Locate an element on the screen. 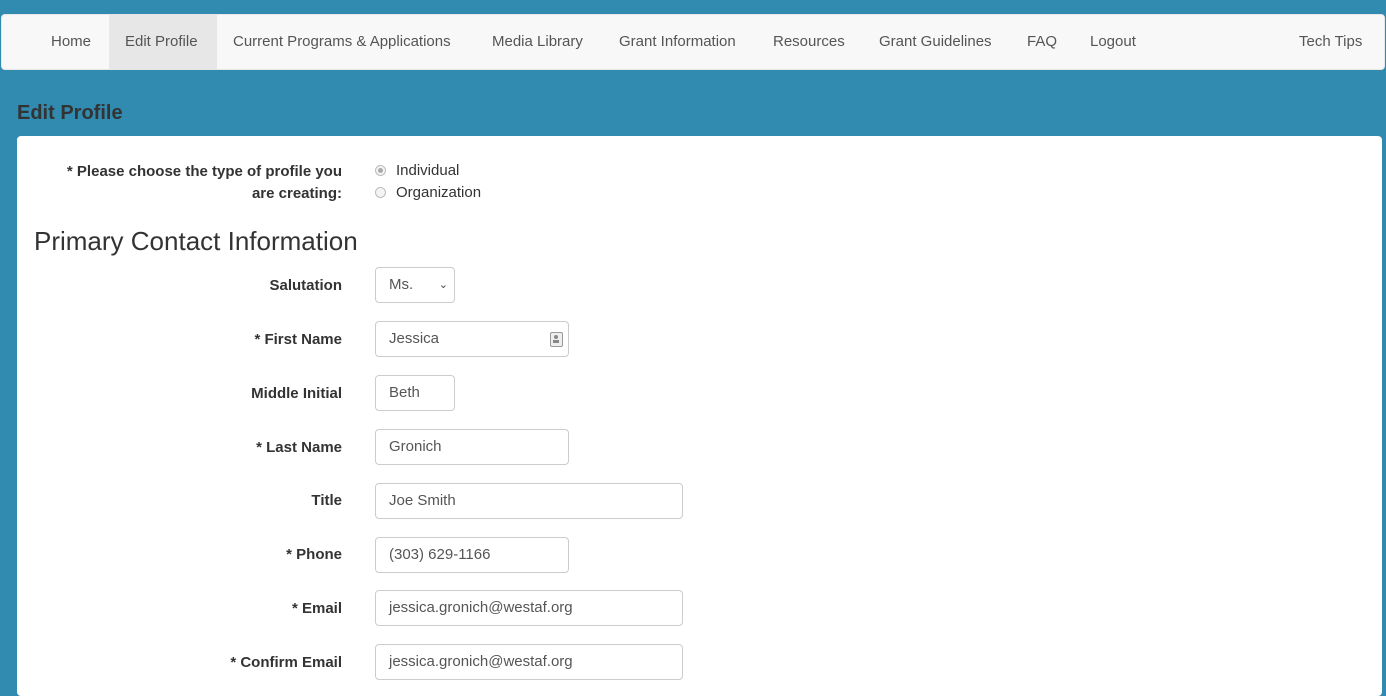 This screenshot has width=1386, height=696. nav-grant-information: Grant Information is located at coordinates (677, 42).